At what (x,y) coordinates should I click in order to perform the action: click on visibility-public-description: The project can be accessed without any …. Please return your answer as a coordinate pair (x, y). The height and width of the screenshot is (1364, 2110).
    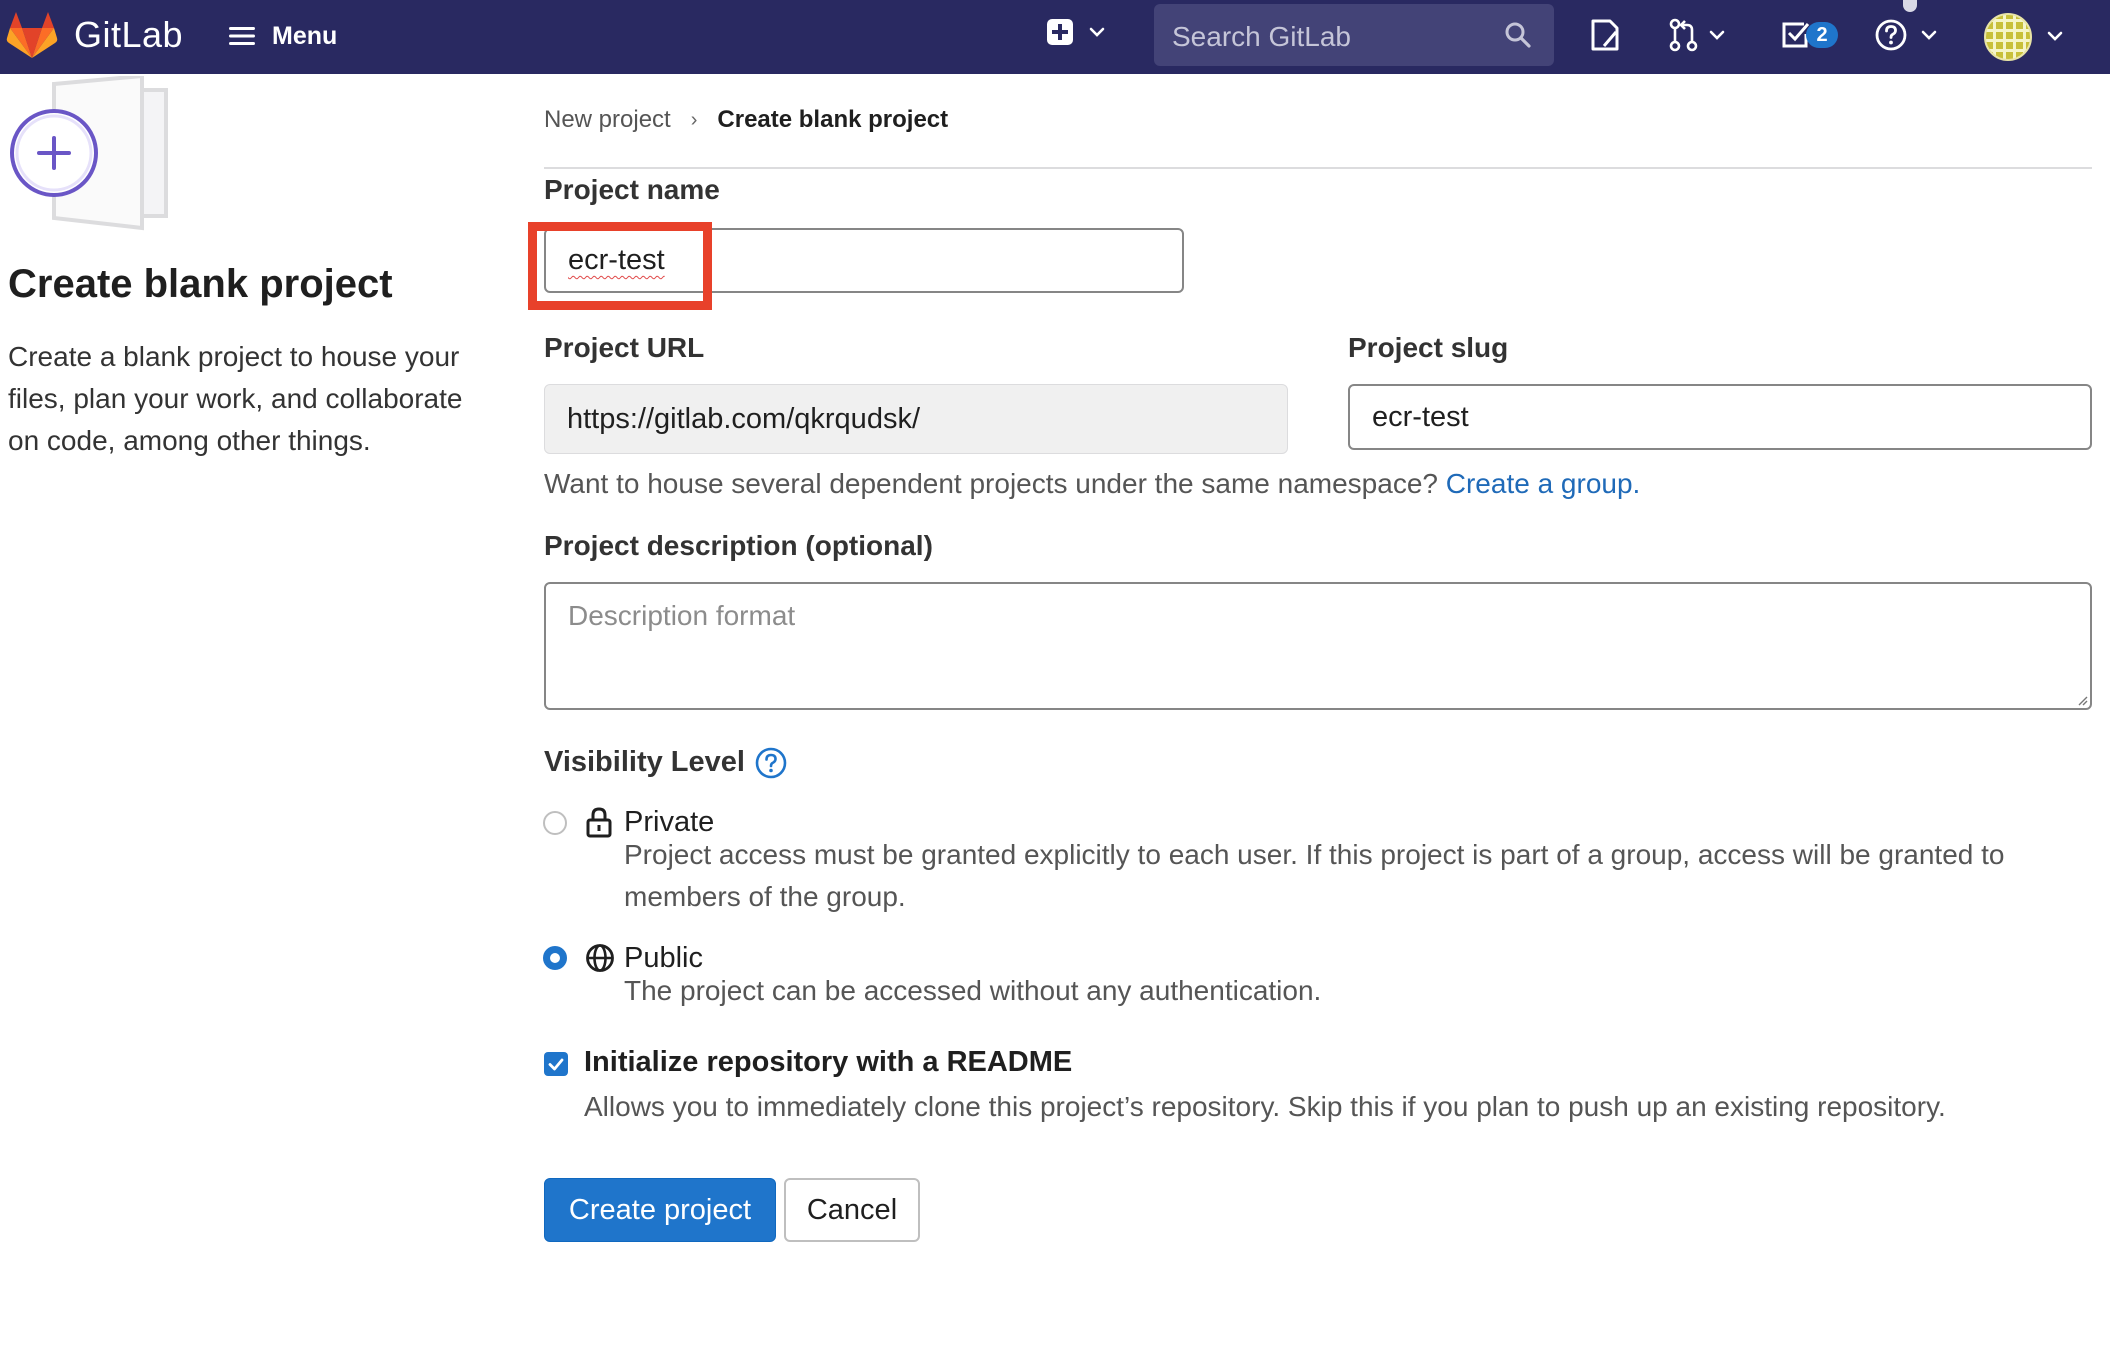
    Looking at the image, I should click on (973, 990).